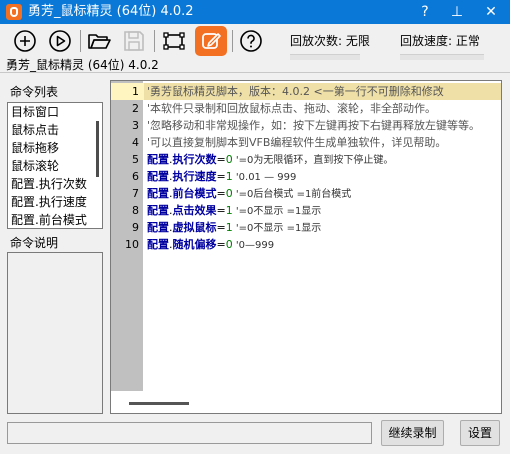  Describe the element at coordinates (292, 194) in the screenshot. I see `code-token: '=0后台模式 =1前台模式` at that location.